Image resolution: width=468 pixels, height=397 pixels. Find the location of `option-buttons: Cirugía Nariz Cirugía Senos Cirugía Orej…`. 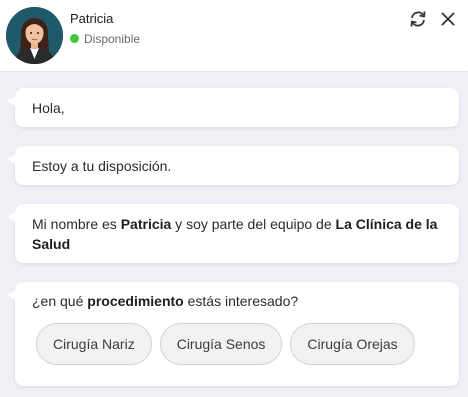

option-buttons: Cirugía Nariz Cirugía Senos Cirugía Orej… is located at coordinates (225, 344).